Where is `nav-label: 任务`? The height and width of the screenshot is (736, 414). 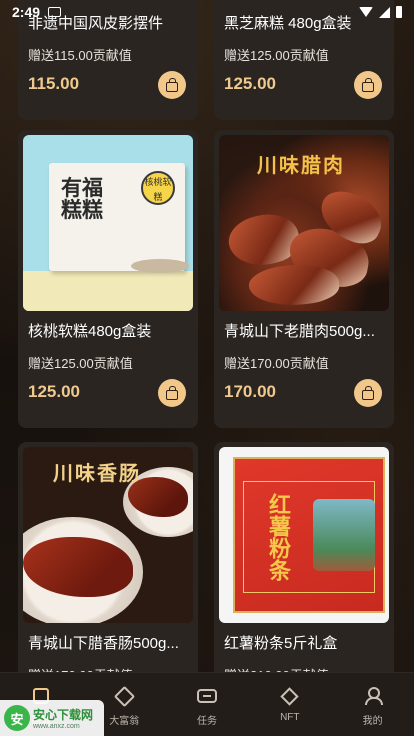
nav-label: 任务 is located at coordinates (206, 721).